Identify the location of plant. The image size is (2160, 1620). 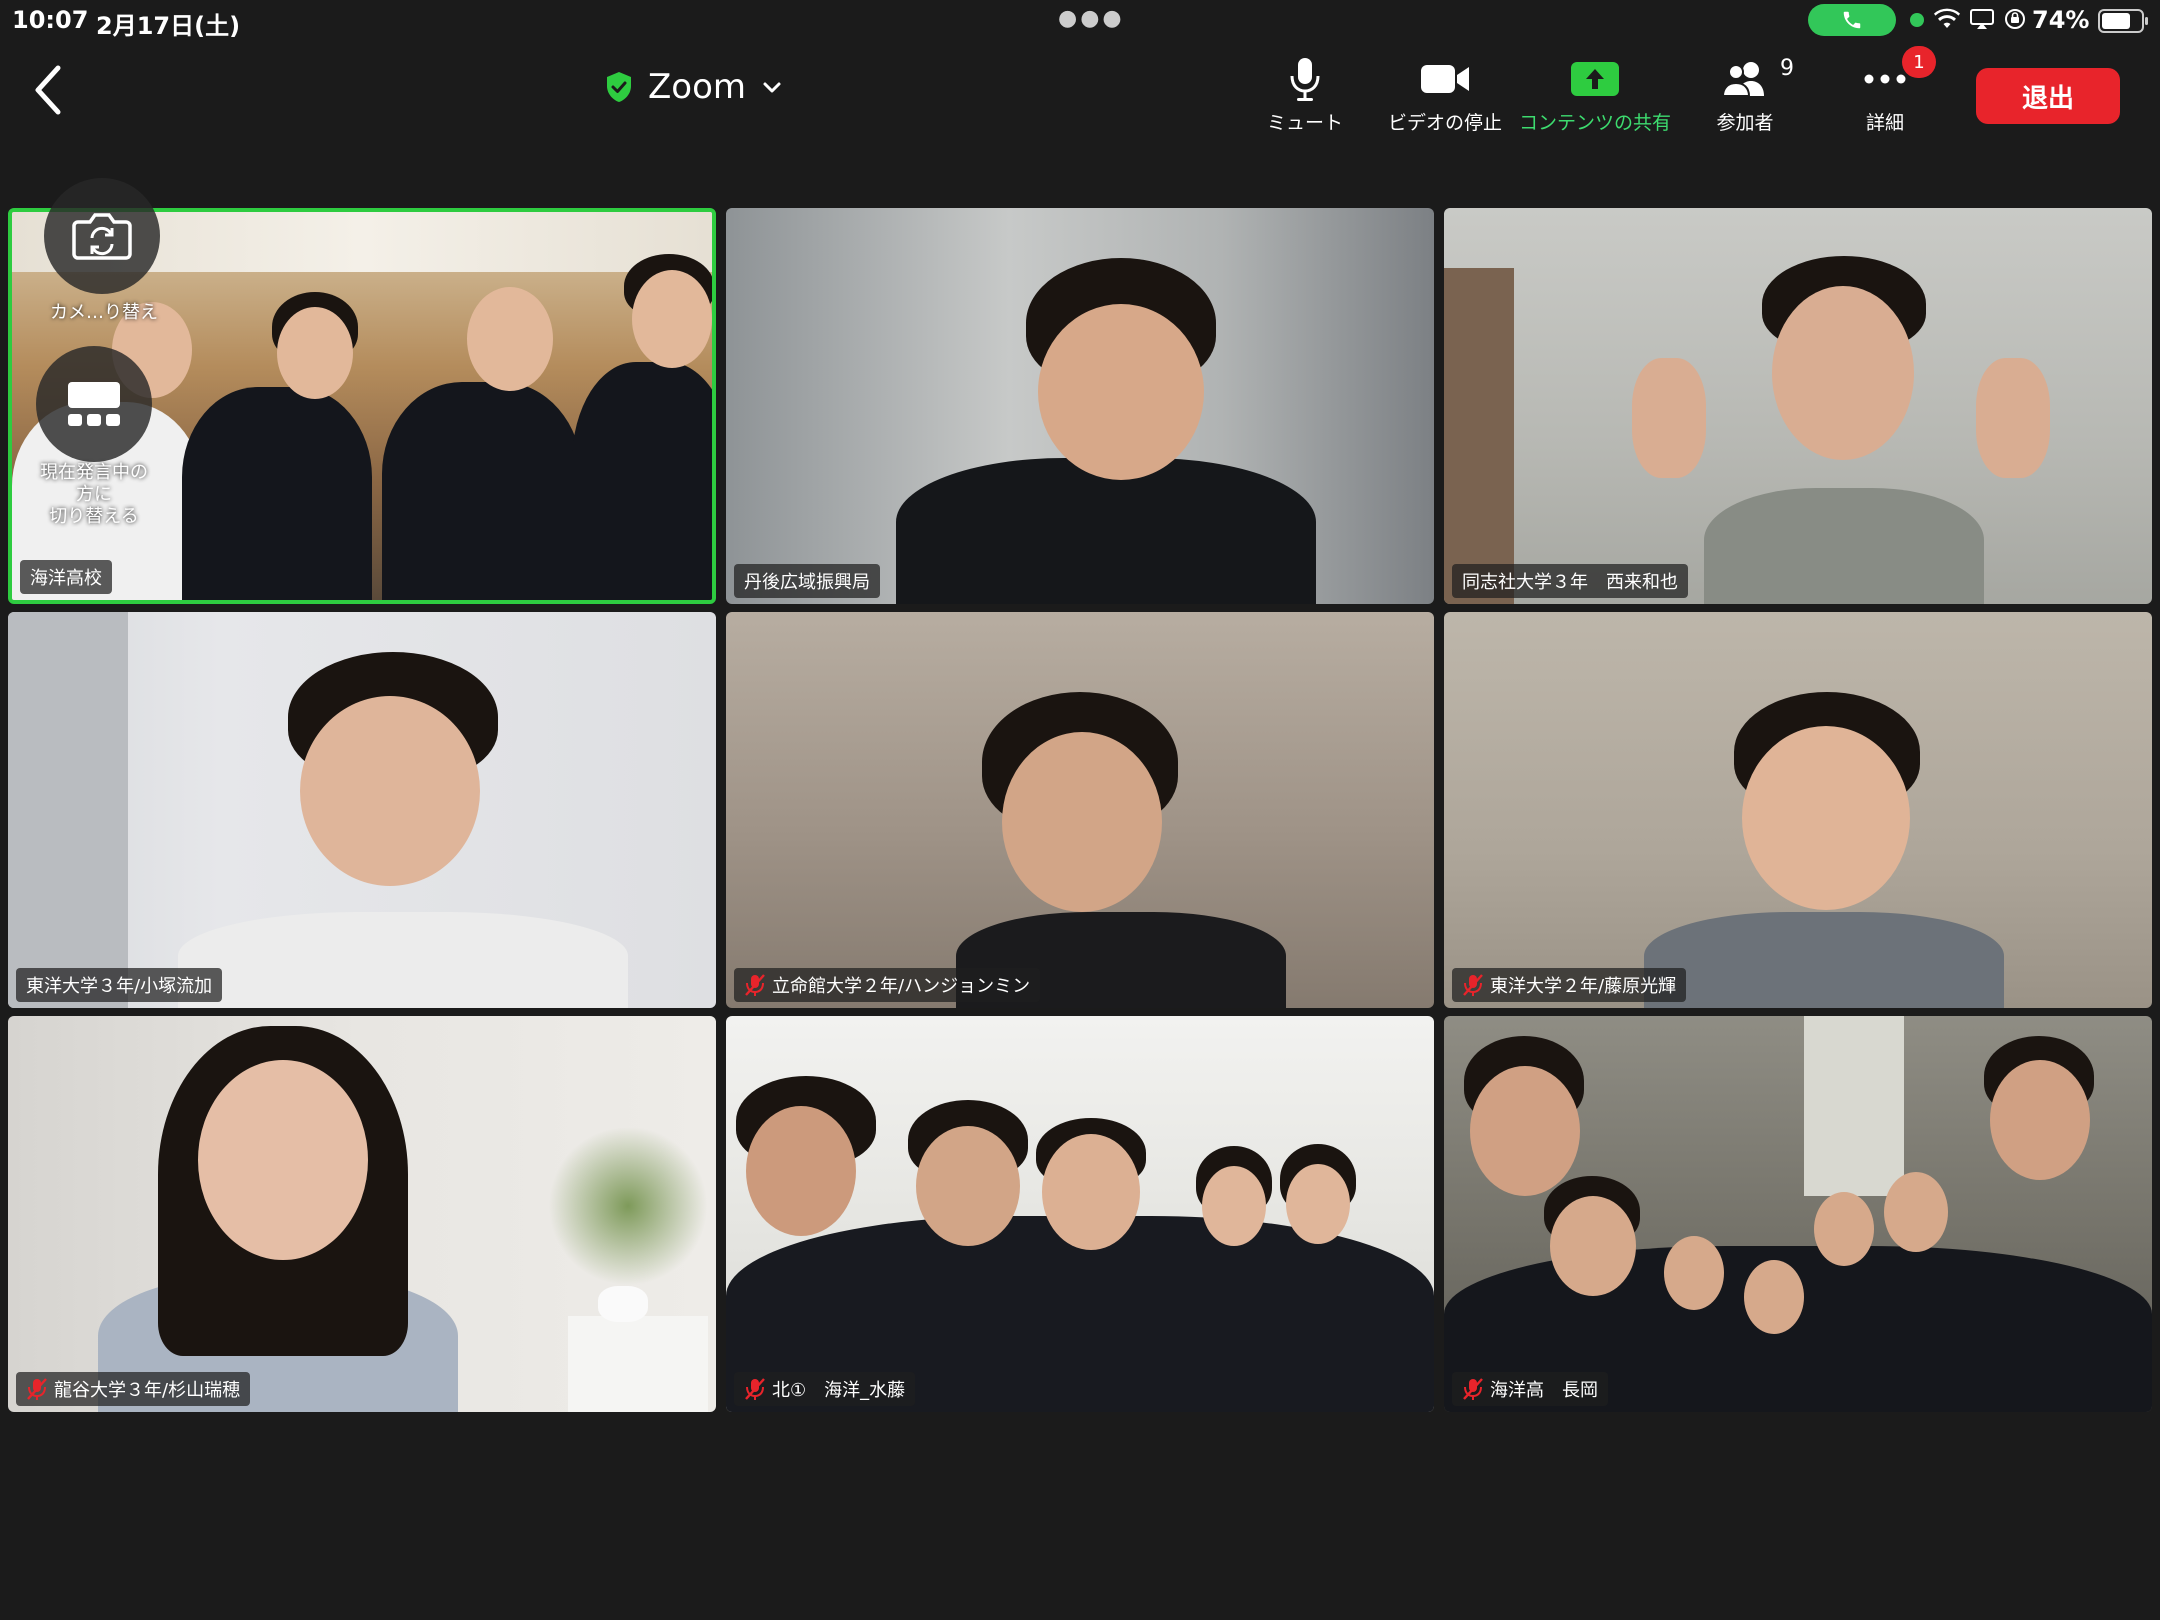
(628, 1206).